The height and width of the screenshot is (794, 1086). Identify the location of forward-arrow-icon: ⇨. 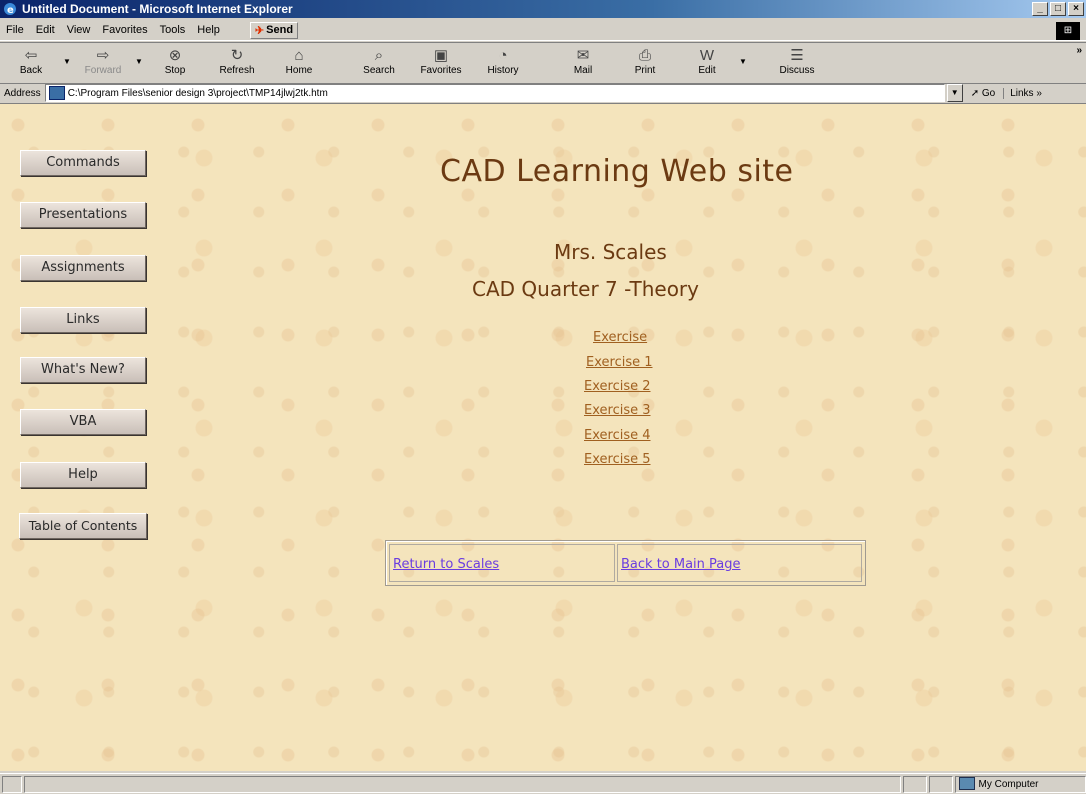
(103, 55).